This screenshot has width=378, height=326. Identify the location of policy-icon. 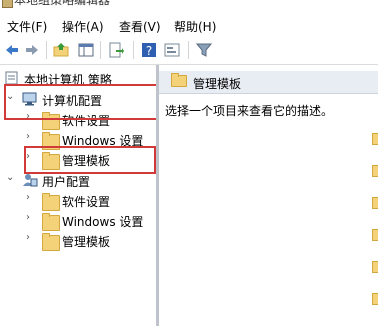
(11, 78).